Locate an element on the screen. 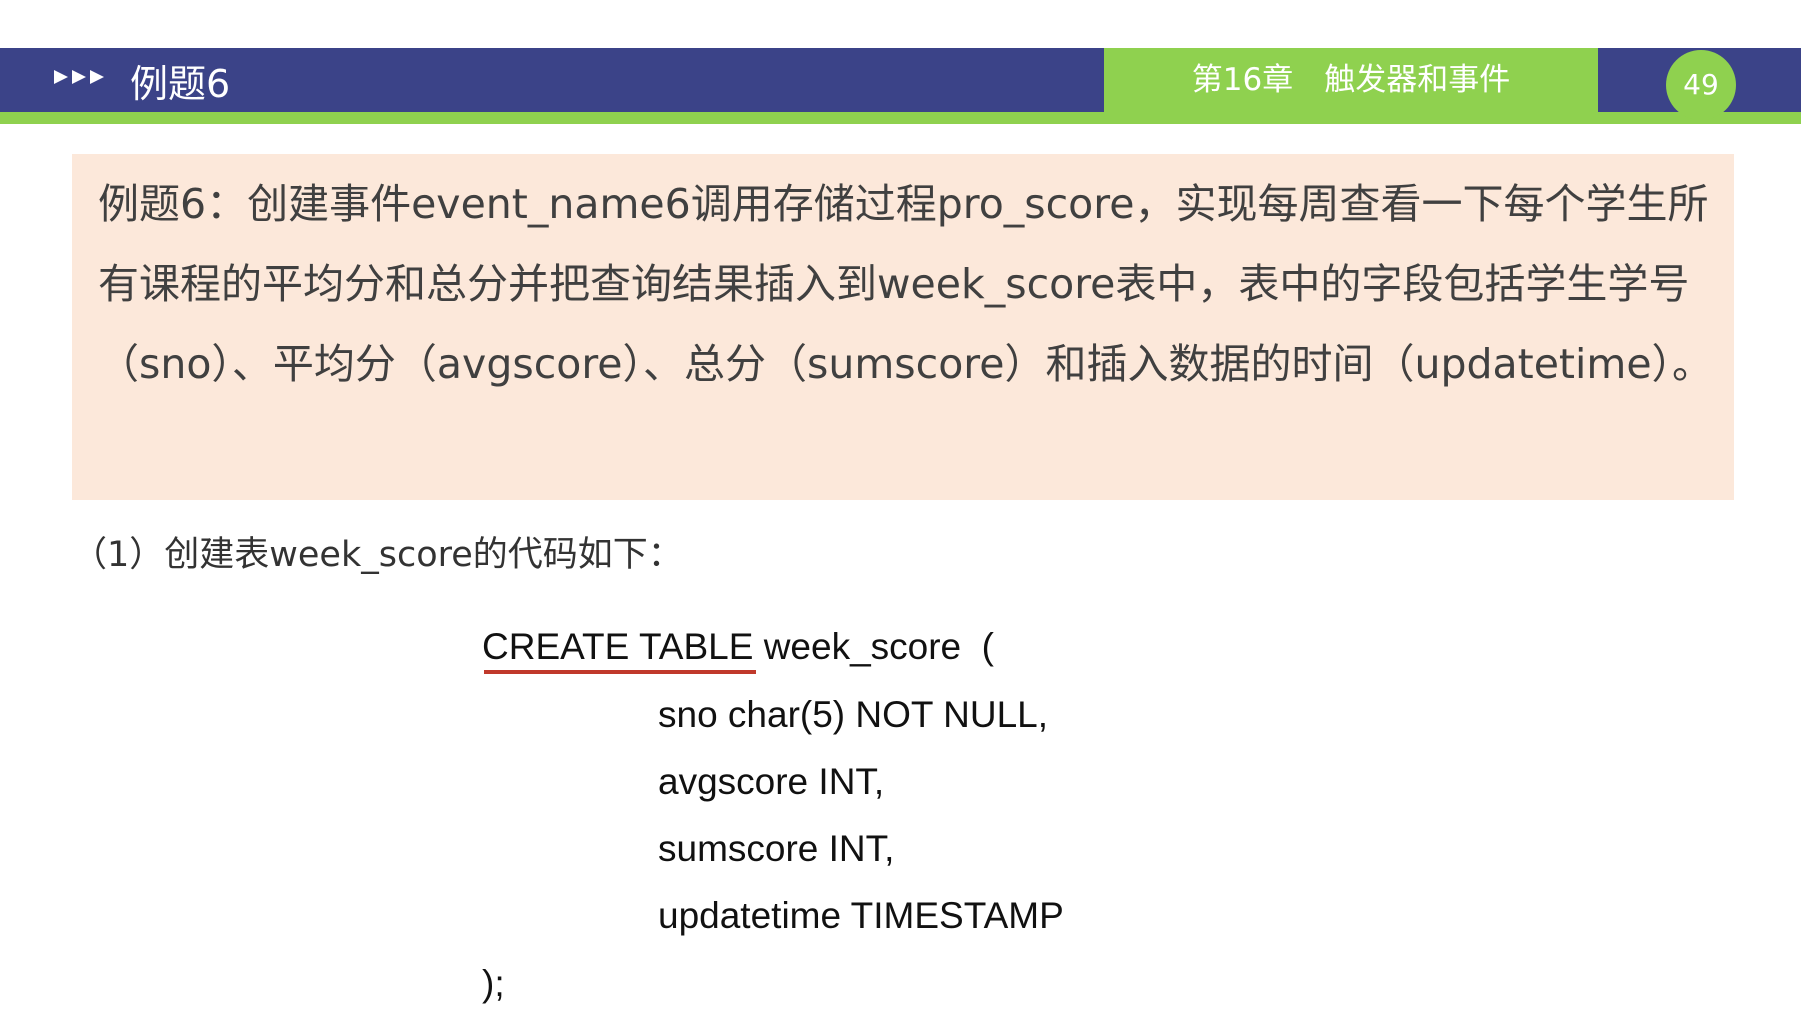 Image resolution: width=1801 pixels, height=1013 pixels. code-line-avgscore: avgscore INT, is located at coordinates (771, 781).